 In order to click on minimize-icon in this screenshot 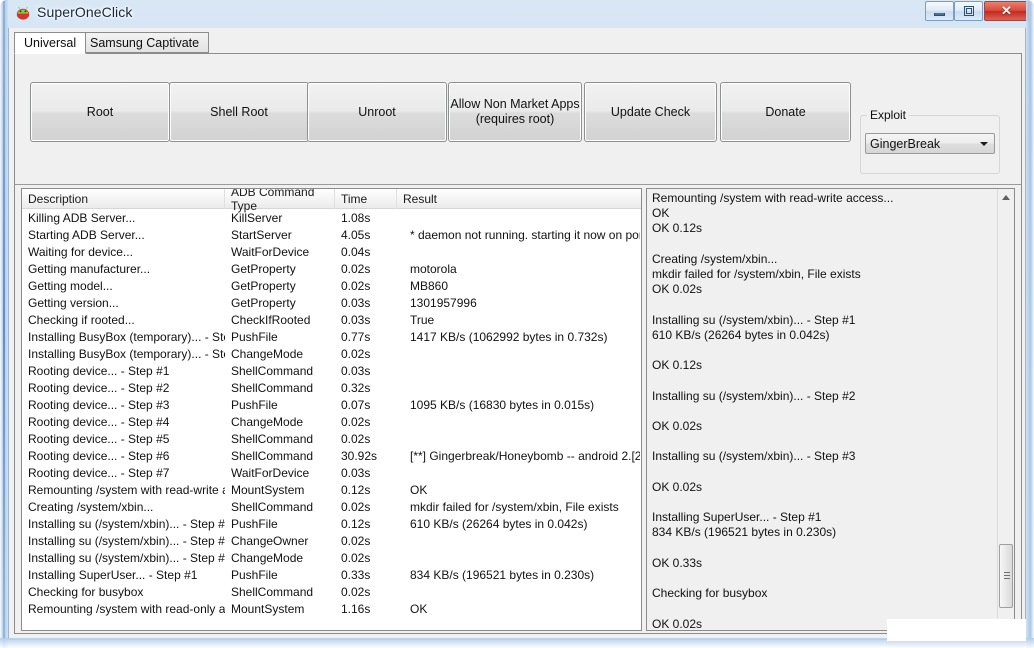, I will do `click(939, 11)`.